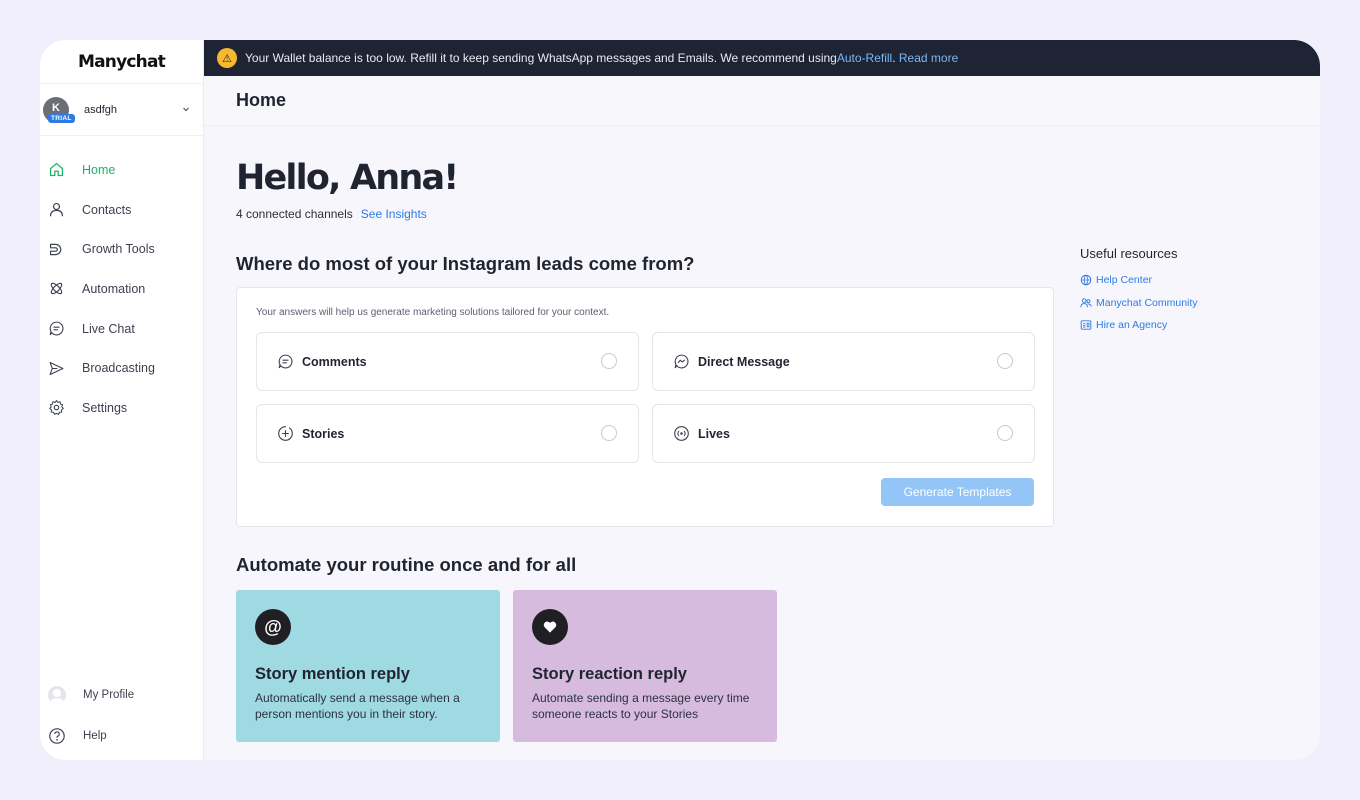 The height and width of the screenshot is (800, 1360). What do you see at coordinates (61, 118) in the screenshot?
I see `trial-badge: TRIAL` at bounding box center [61, 118].